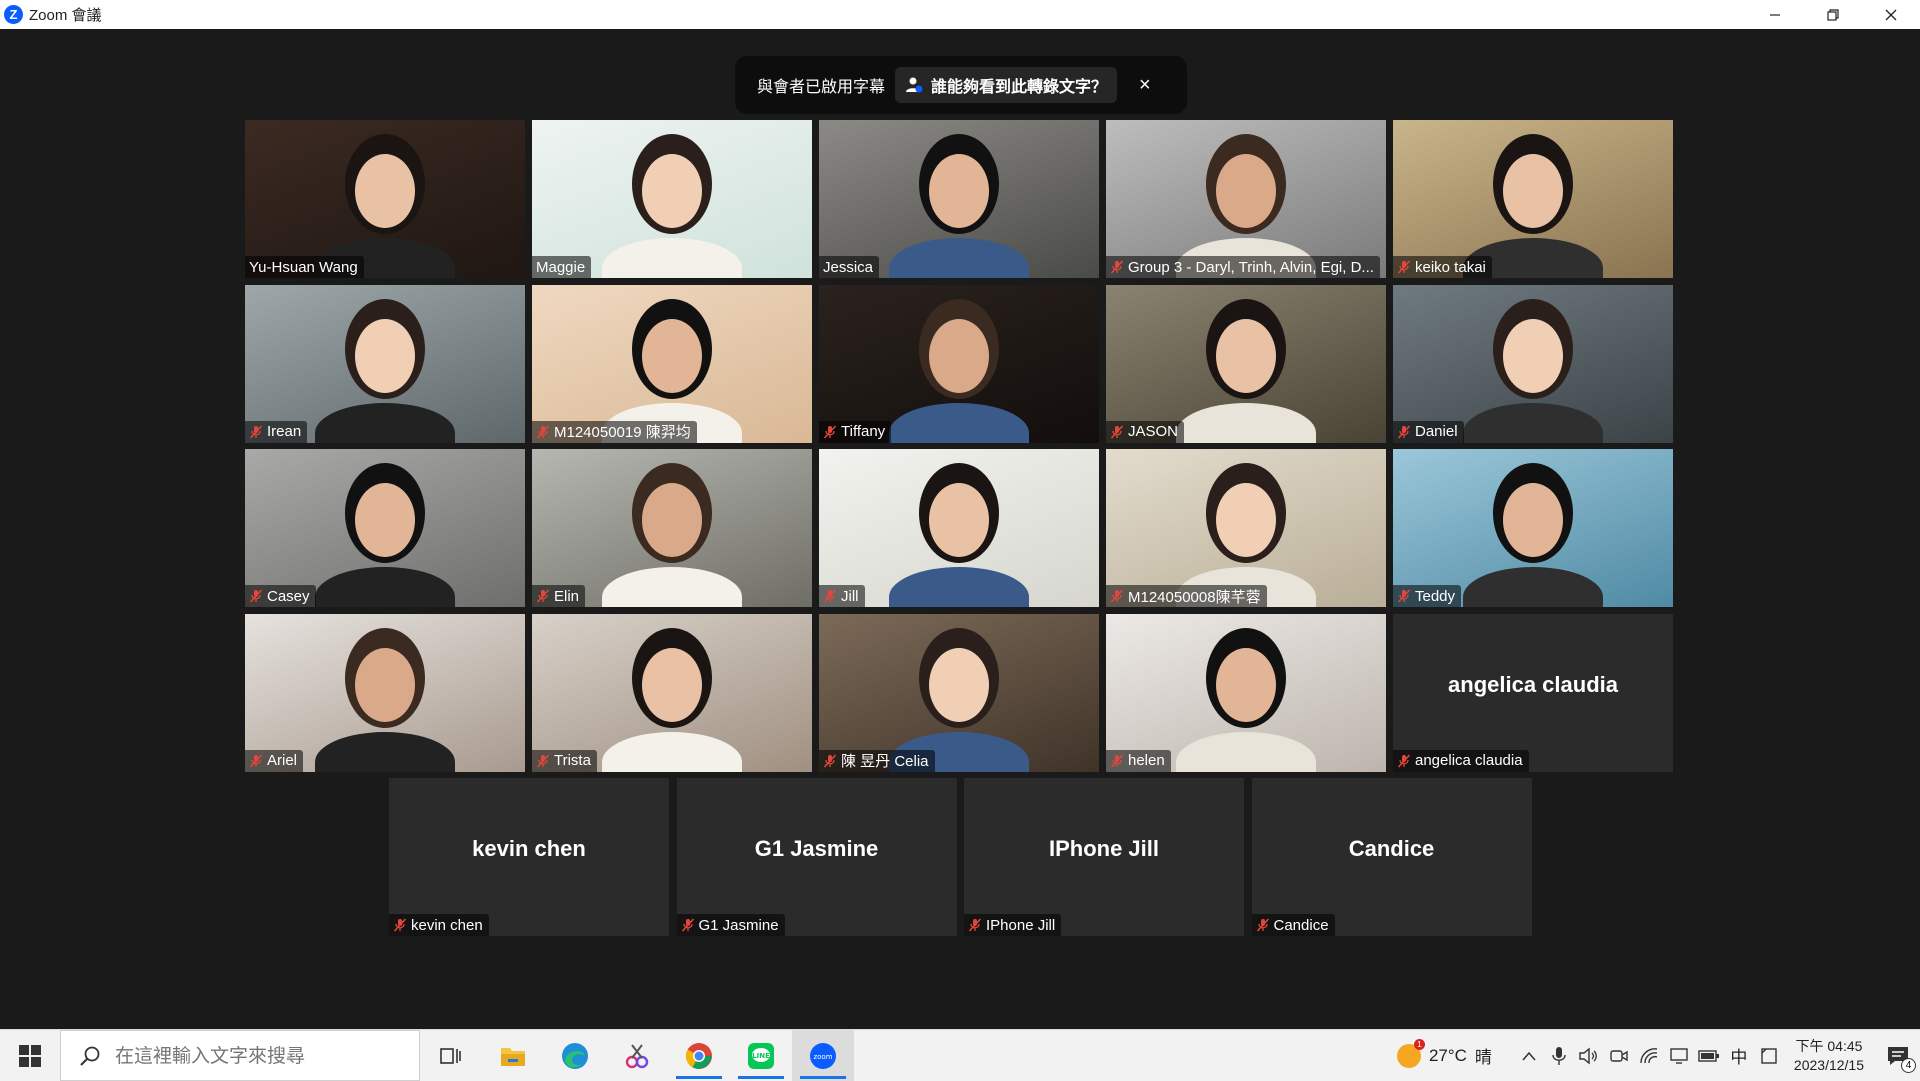 The width and height of the screenshot is (1920, 1081). What do you see at coordinates (255, 1055) in the screenshot?
I see `search-input` at bounding box center [255, 1055].